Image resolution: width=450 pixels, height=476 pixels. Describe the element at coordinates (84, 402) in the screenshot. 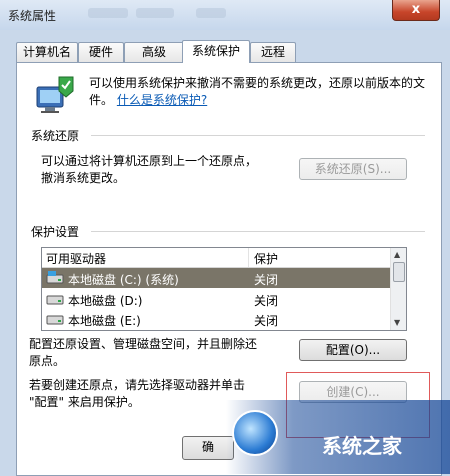

I see `desc-line: "配置" 来启用保护。` at that location.